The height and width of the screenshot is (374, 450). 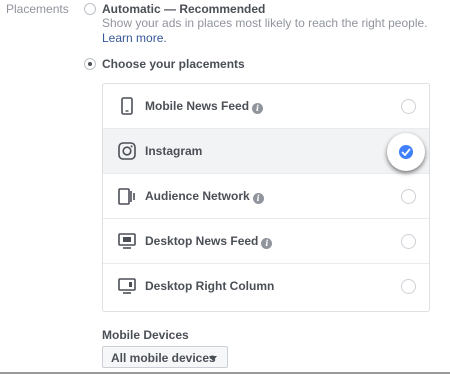 I want to click on learn-more-link: Learn more., so click(x=134, y=38).